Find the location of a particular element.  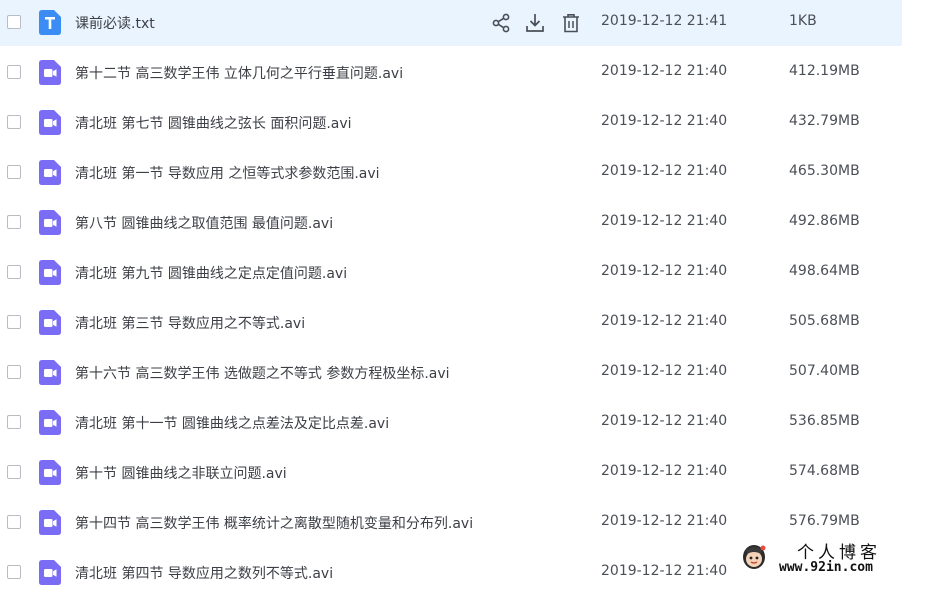

file-size: 412.19MB is located at coordinates (824, 71).